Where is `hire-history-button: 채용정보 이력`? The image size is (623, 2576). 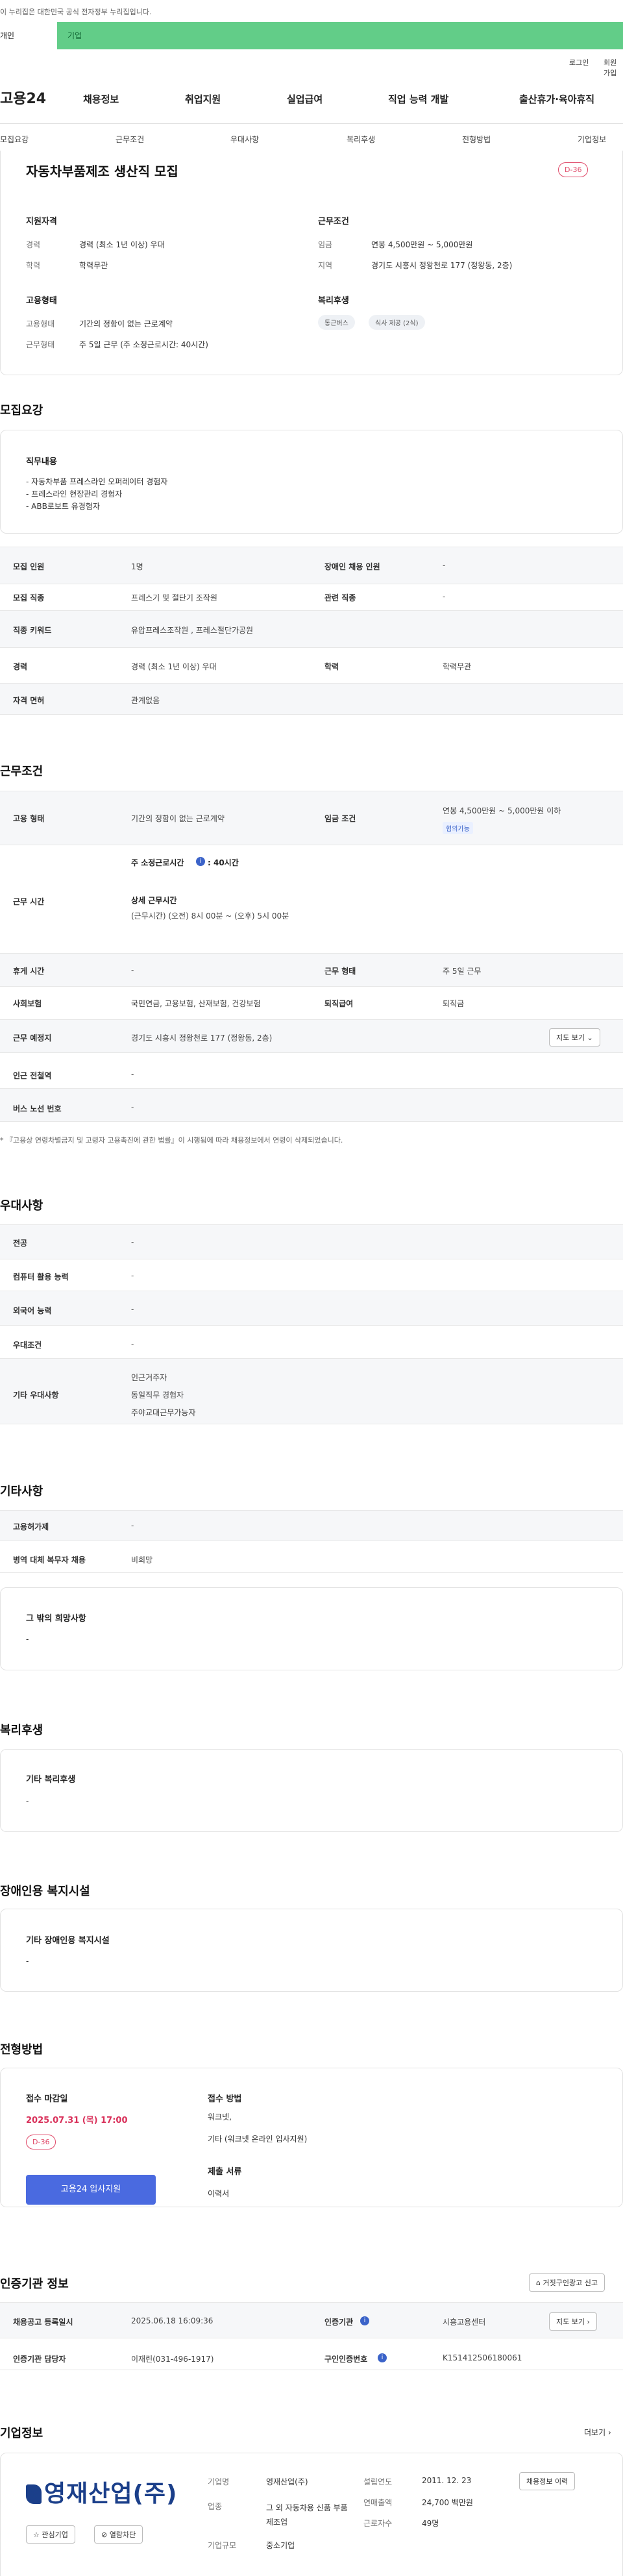 hire-history-button: 채용정보 이력 is located at coordinates (547, 2481).